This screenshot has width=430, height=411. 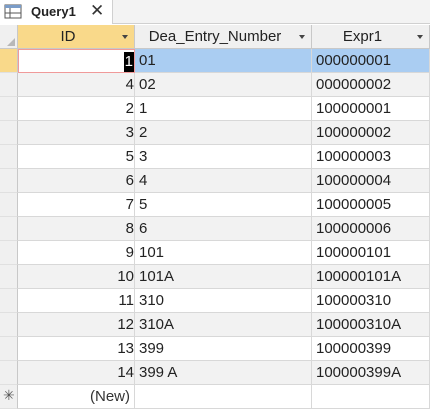 What do you see at coordinates (223, 205) in the screenshot?
I see `cell-dea-entry-number: 5` at bounding box center [223, 205].